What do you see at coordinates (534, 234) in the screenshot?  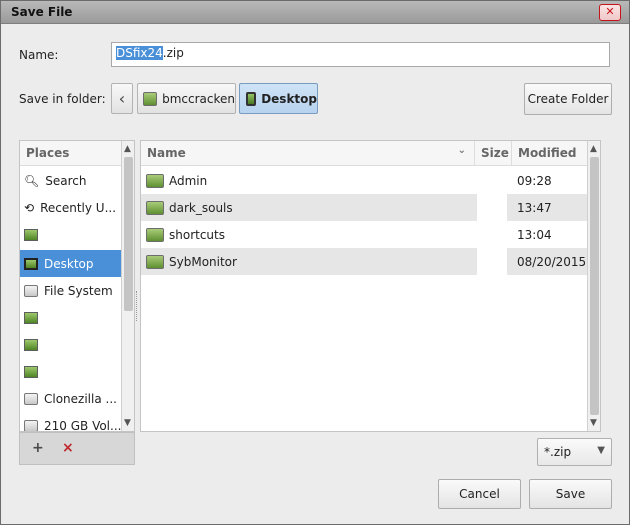 I see `file-modified: 13:04` at bounding box center [534, 234].